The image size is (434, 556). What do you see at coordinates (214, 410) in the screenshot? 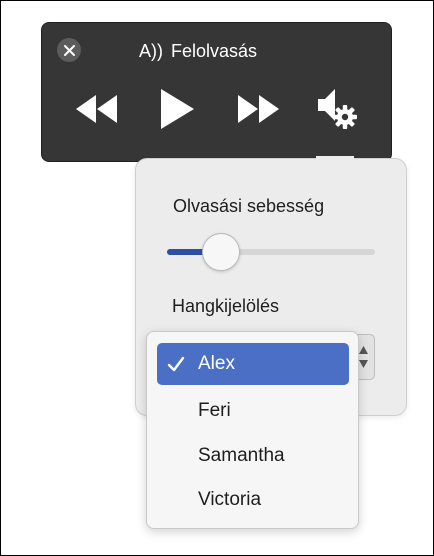
I see `voice-option-label: Feri` at bounding box center [214, 410].